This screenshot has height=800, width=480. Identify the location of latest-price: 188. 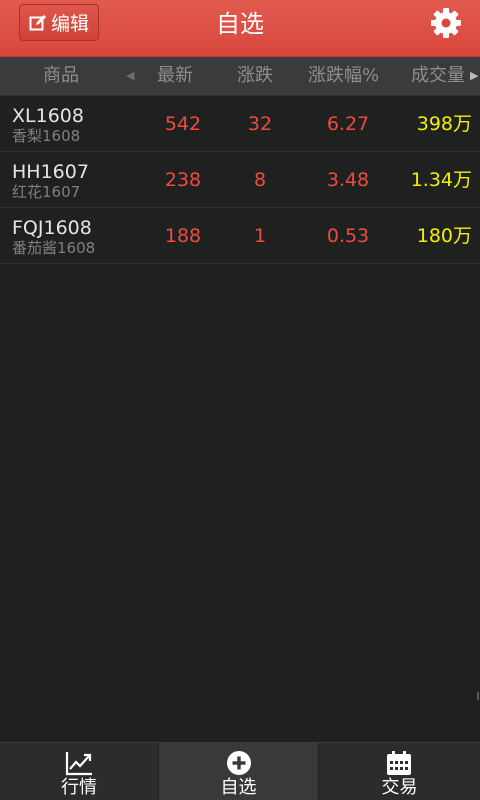
(183, 236).